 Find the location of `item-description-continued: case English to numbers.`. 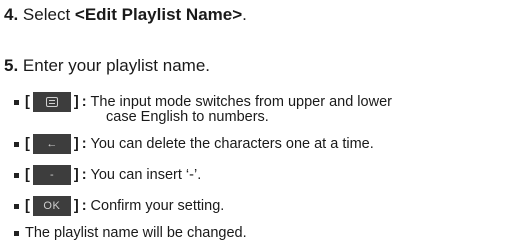

item-description-continued: case English to numbers. is located at coordinates (187, 117).